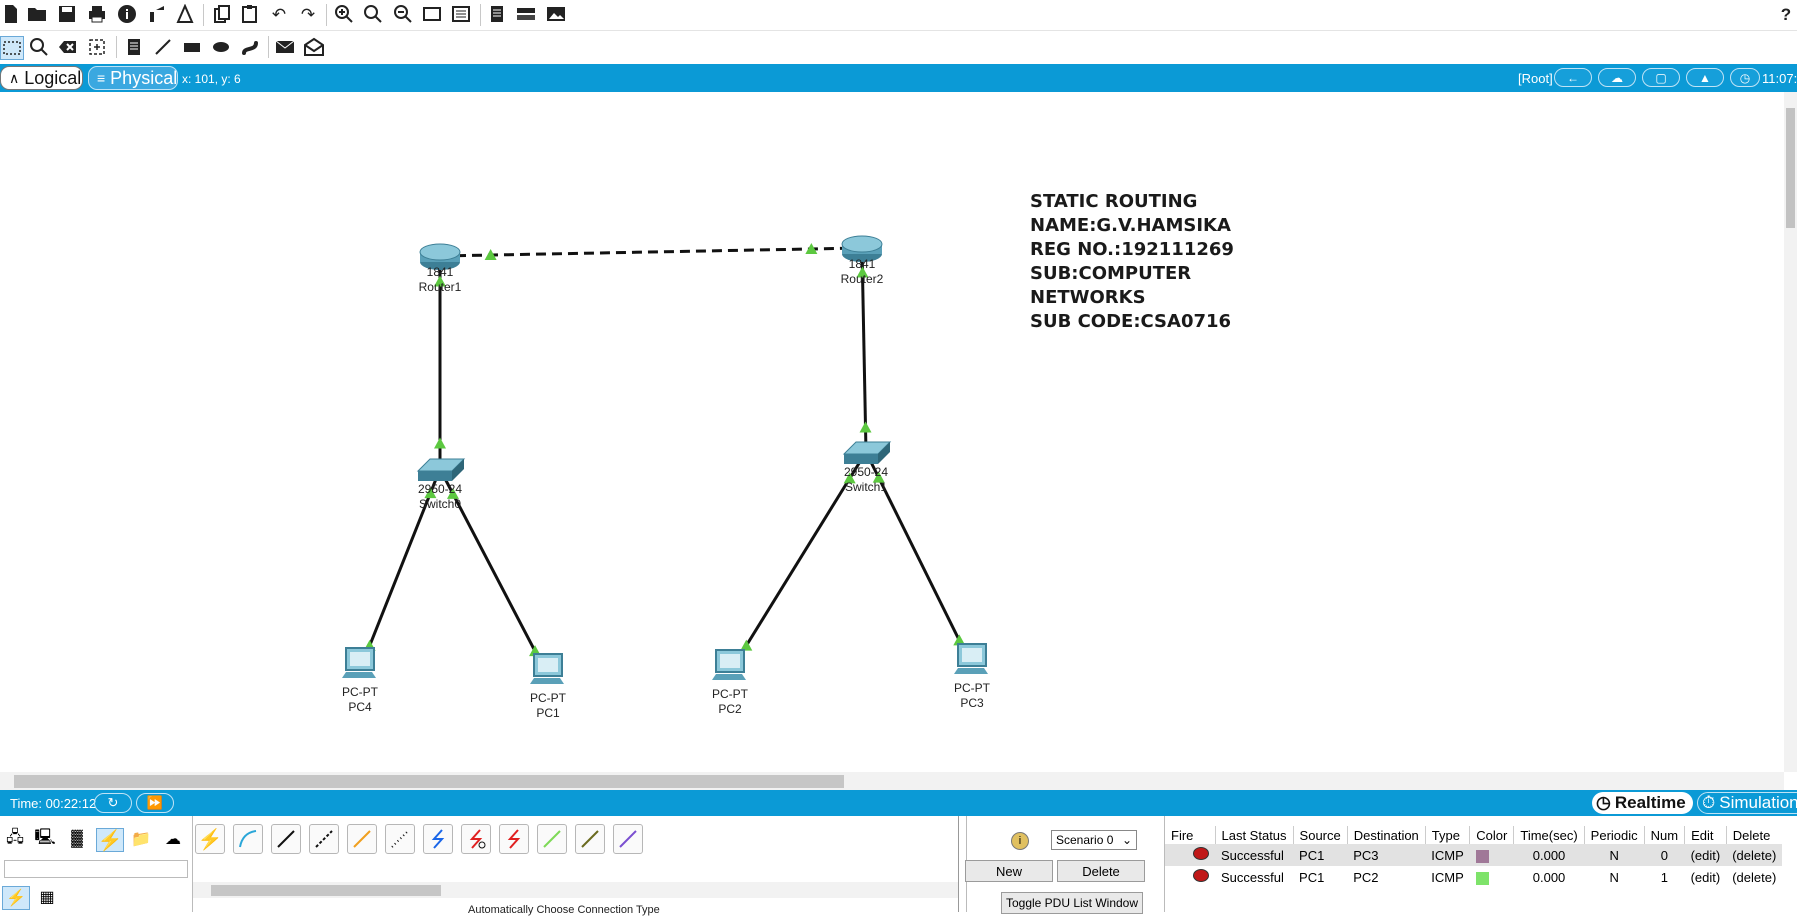 The height and width of the screenshot is (916, 1797). What do you see at coordinates (1642, 803) in the screenshot?
I see `realtime-mode-button: ◷ Realtime` at bounding box center [1642, 803].